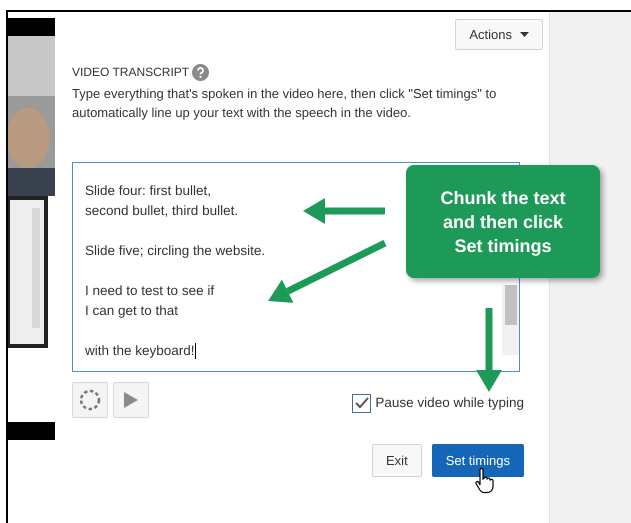  What do you see at coordinates (510, 320) in the screenshot?
I see `scrollbar` at bounding box center [510, 320].